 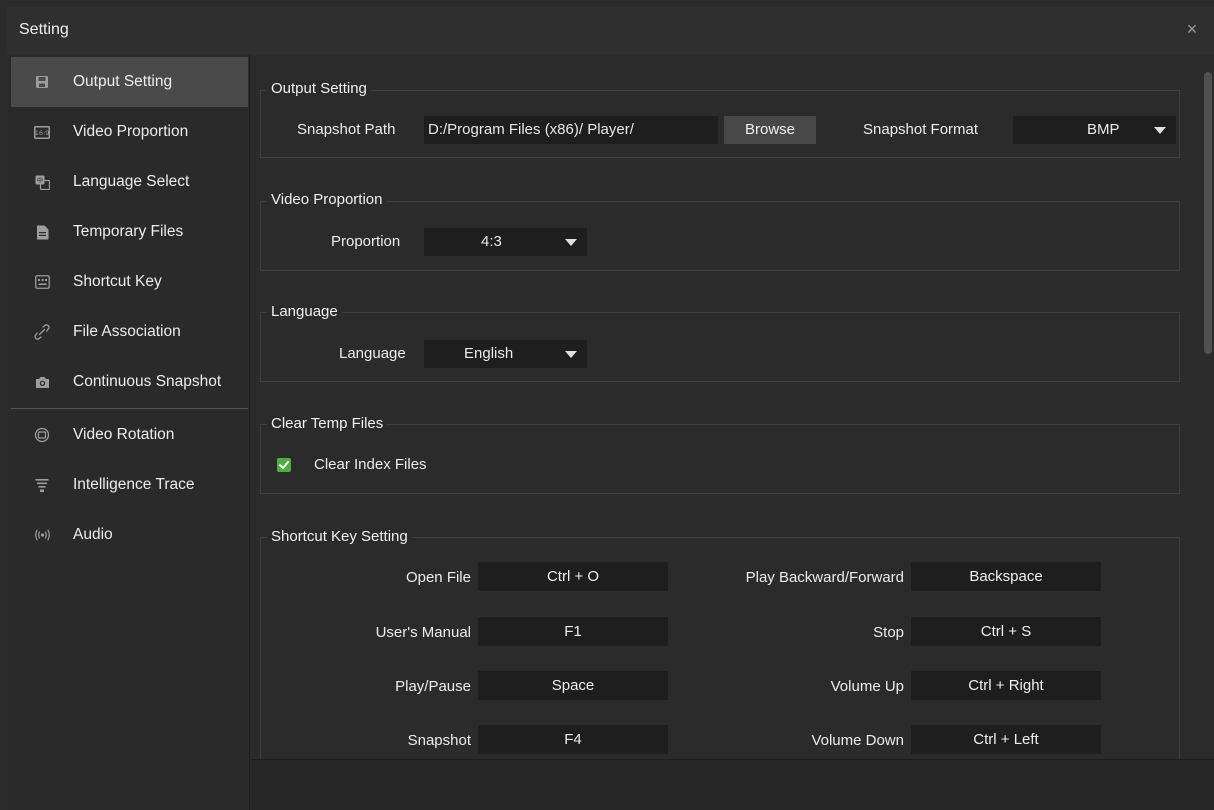 I want to click on sidebar-item-label: Video Rotation, so click(x=124, y=434).